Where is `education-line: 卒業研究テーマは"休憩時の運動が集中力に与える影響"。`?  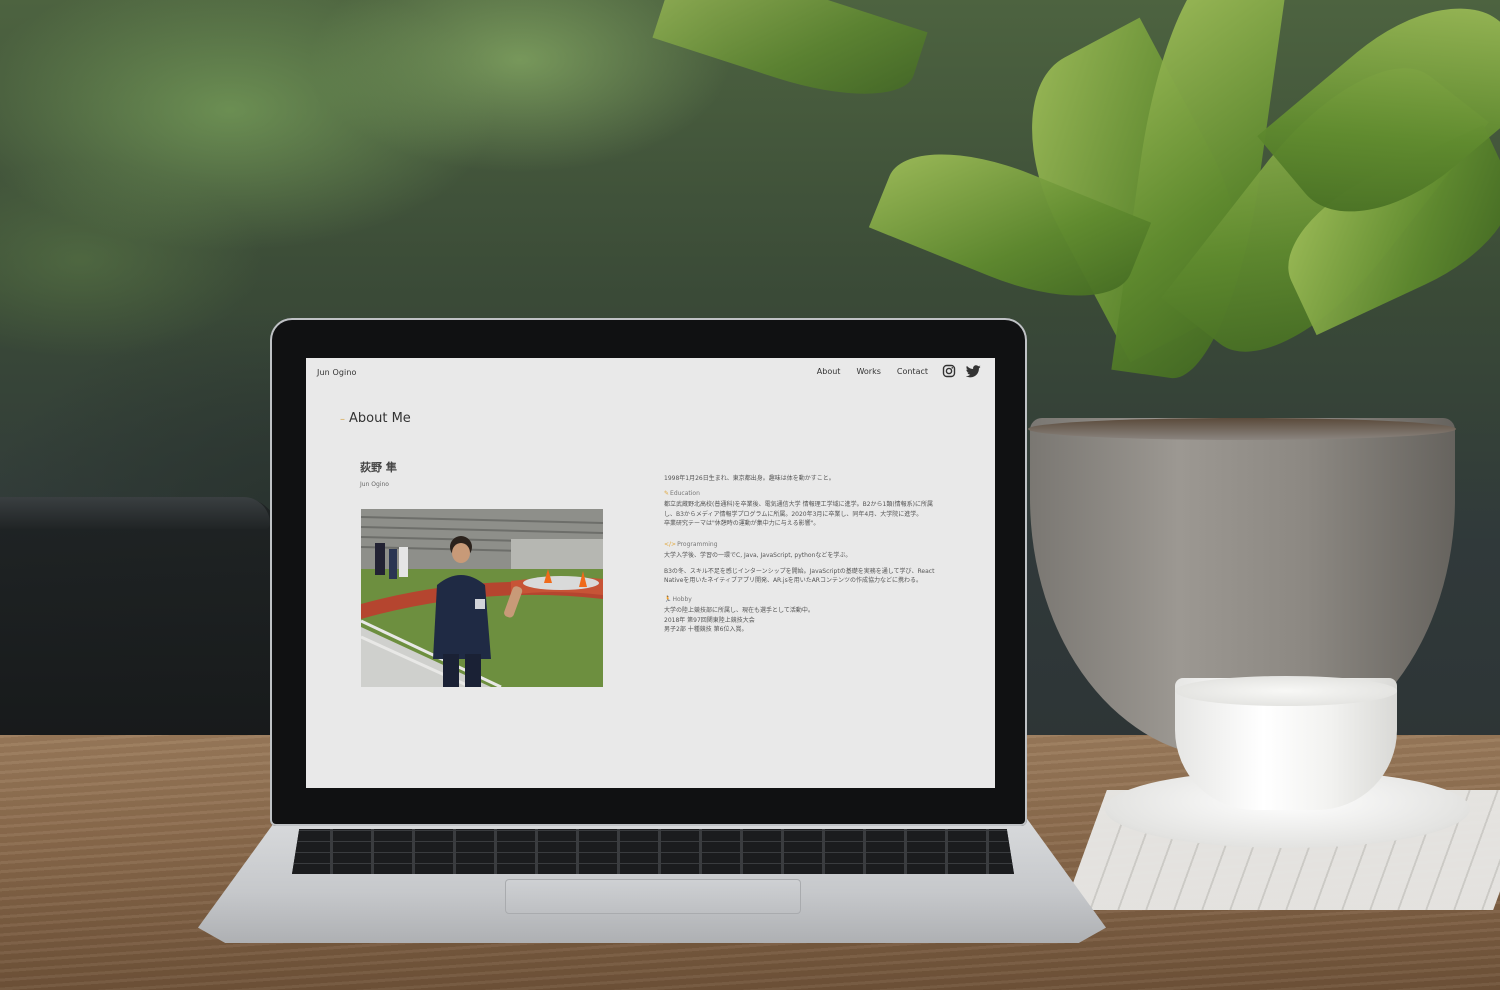
education-line: 卒業研究テーマは"休憩時の運動が集中力に与える影響"。 is located at coordinates (742, 523).